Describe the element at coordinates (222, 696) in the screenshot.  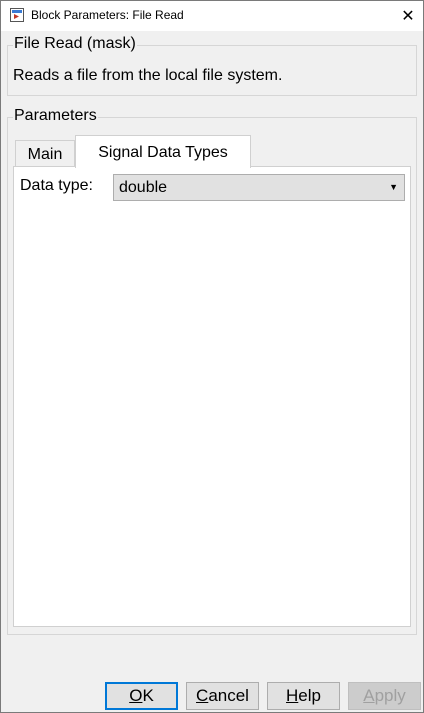
I see `cancel-button: Cancel` at that location.